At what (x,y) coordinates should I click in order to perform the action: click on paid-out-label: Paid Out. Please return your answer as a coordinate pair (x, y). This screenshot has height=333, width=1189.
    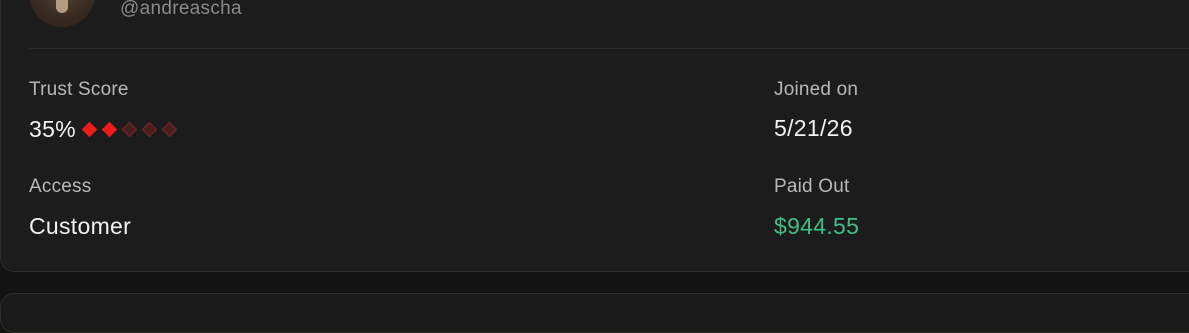
    Looking at the image, I should click on (812, 186).